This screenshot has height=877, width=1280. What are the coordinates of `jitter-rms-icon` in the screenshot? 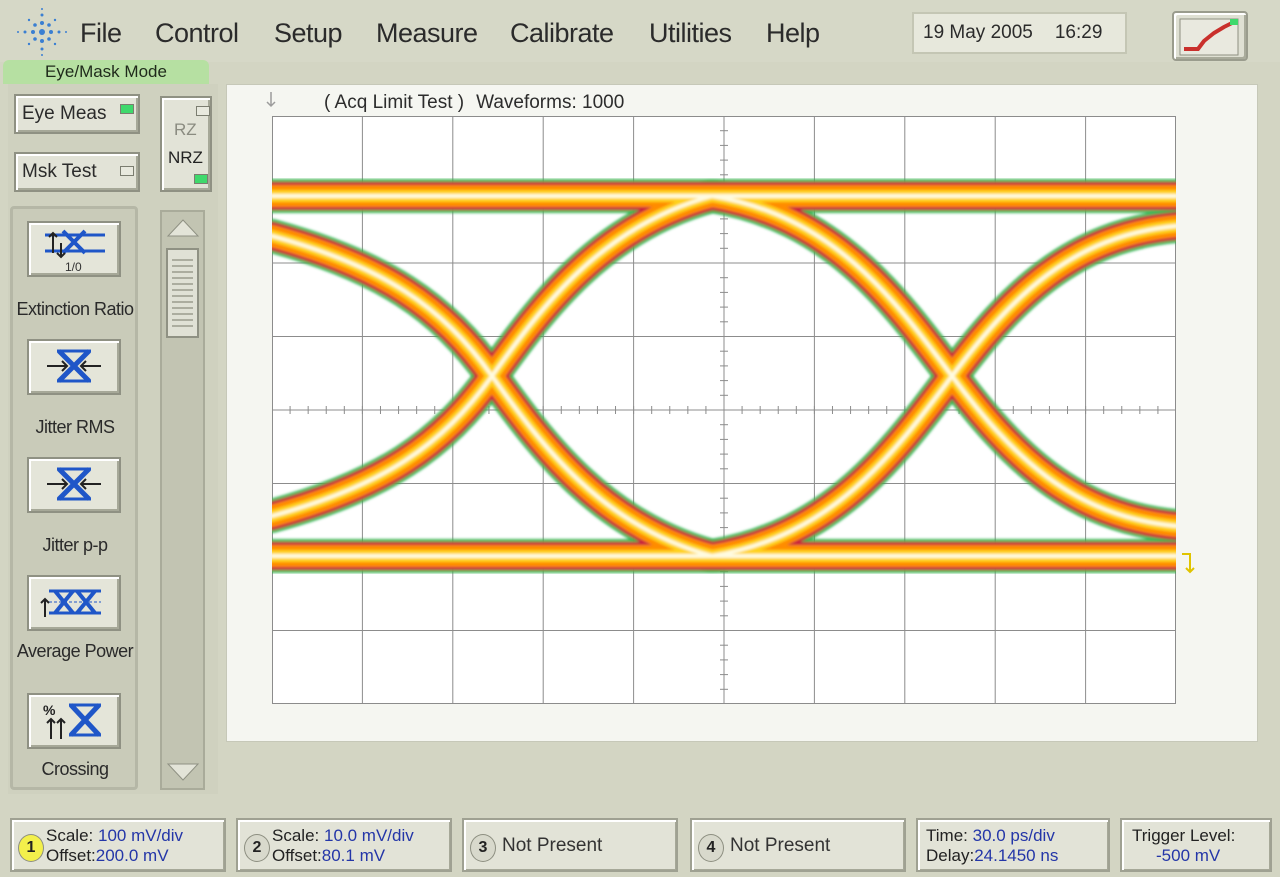 It's located at (74, 367).